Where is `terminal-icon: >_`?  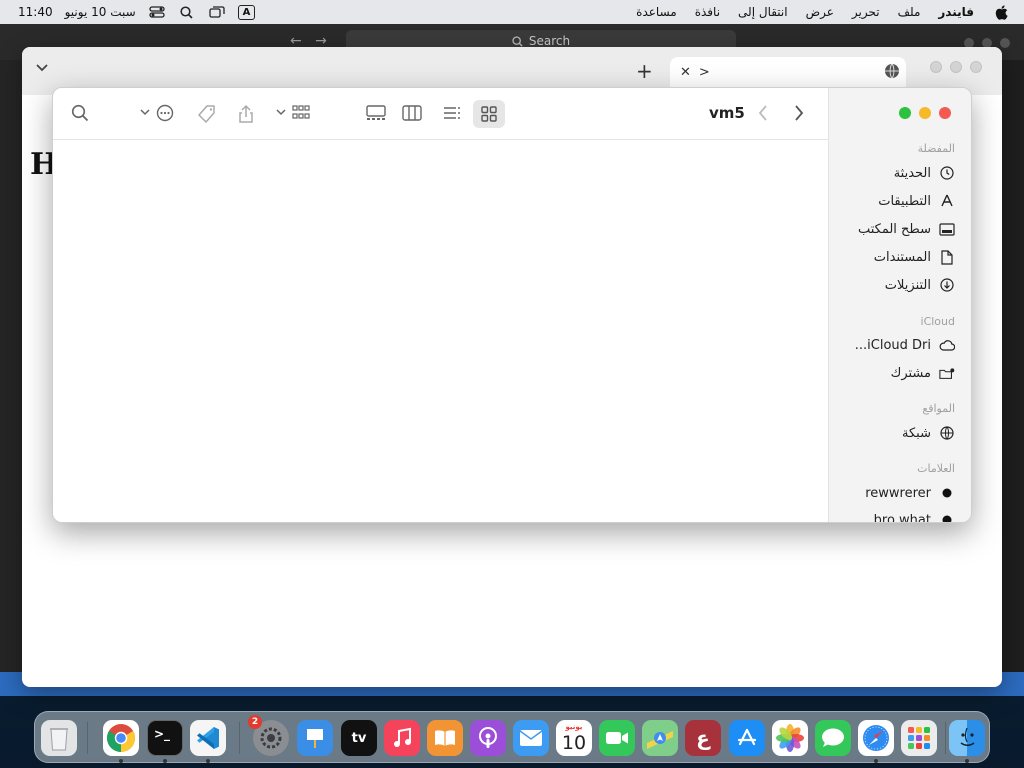
terminal-icon: >_ is located at coordinates (165, 738).